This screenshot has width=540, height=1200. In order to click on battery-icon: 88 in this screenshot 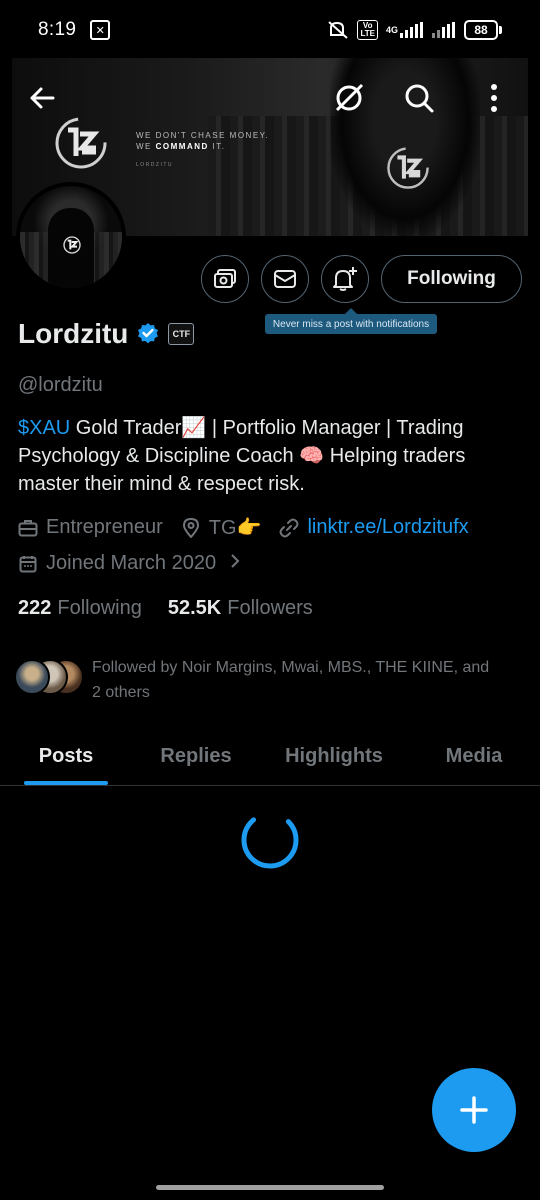, I will do `click(483, 30)`.